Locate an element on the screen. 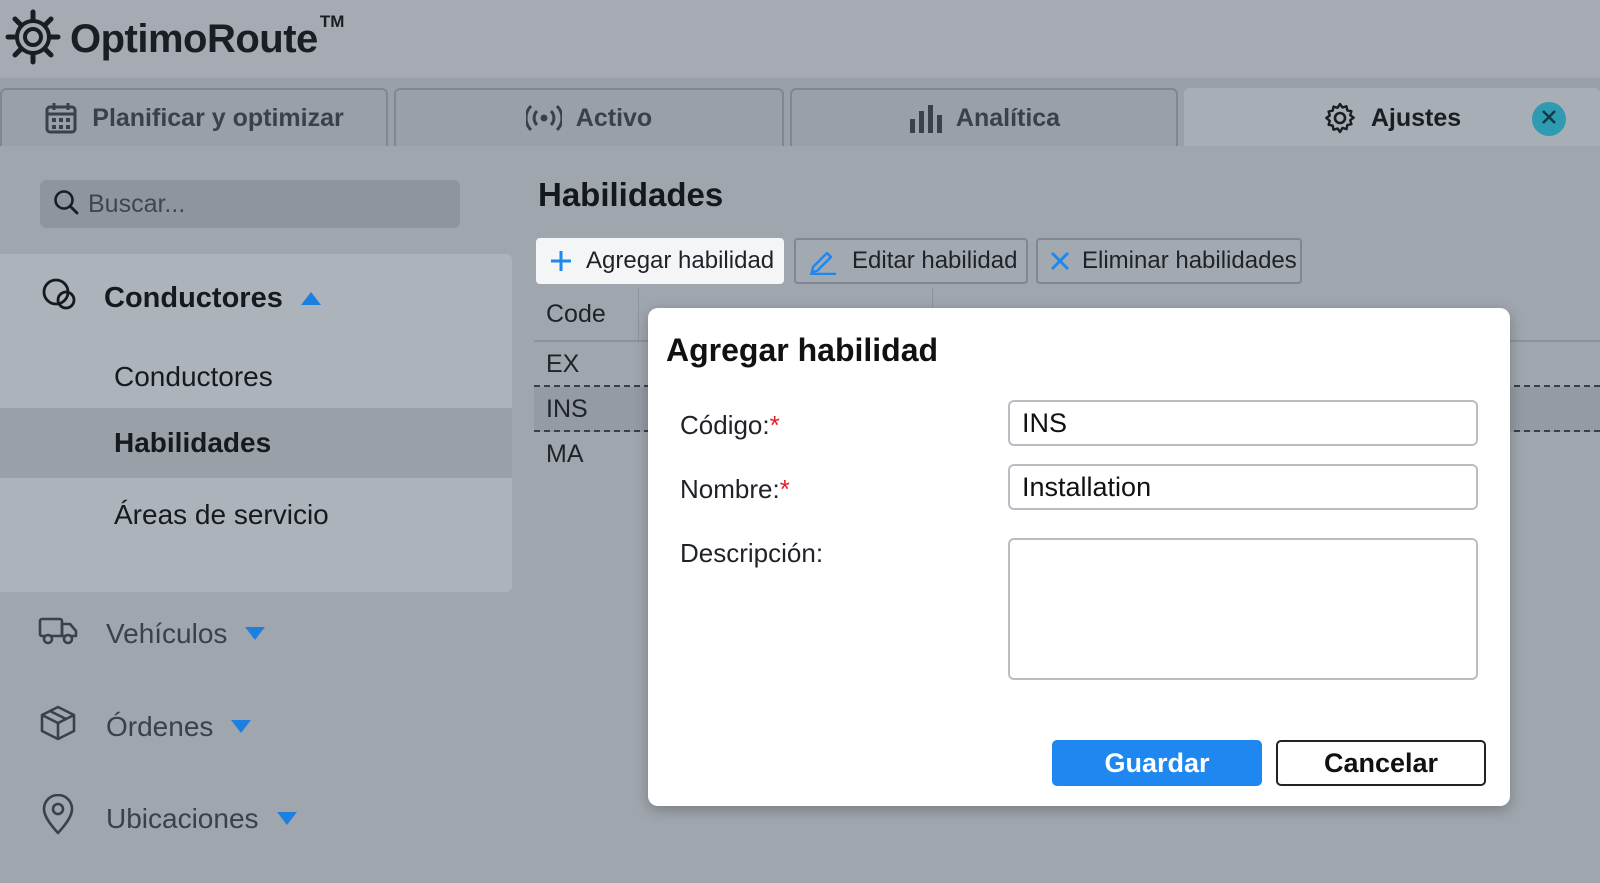 The image size is (1600, 883). sidebar-section-ordenes: Órdenes is located at coordinates (145, 726).